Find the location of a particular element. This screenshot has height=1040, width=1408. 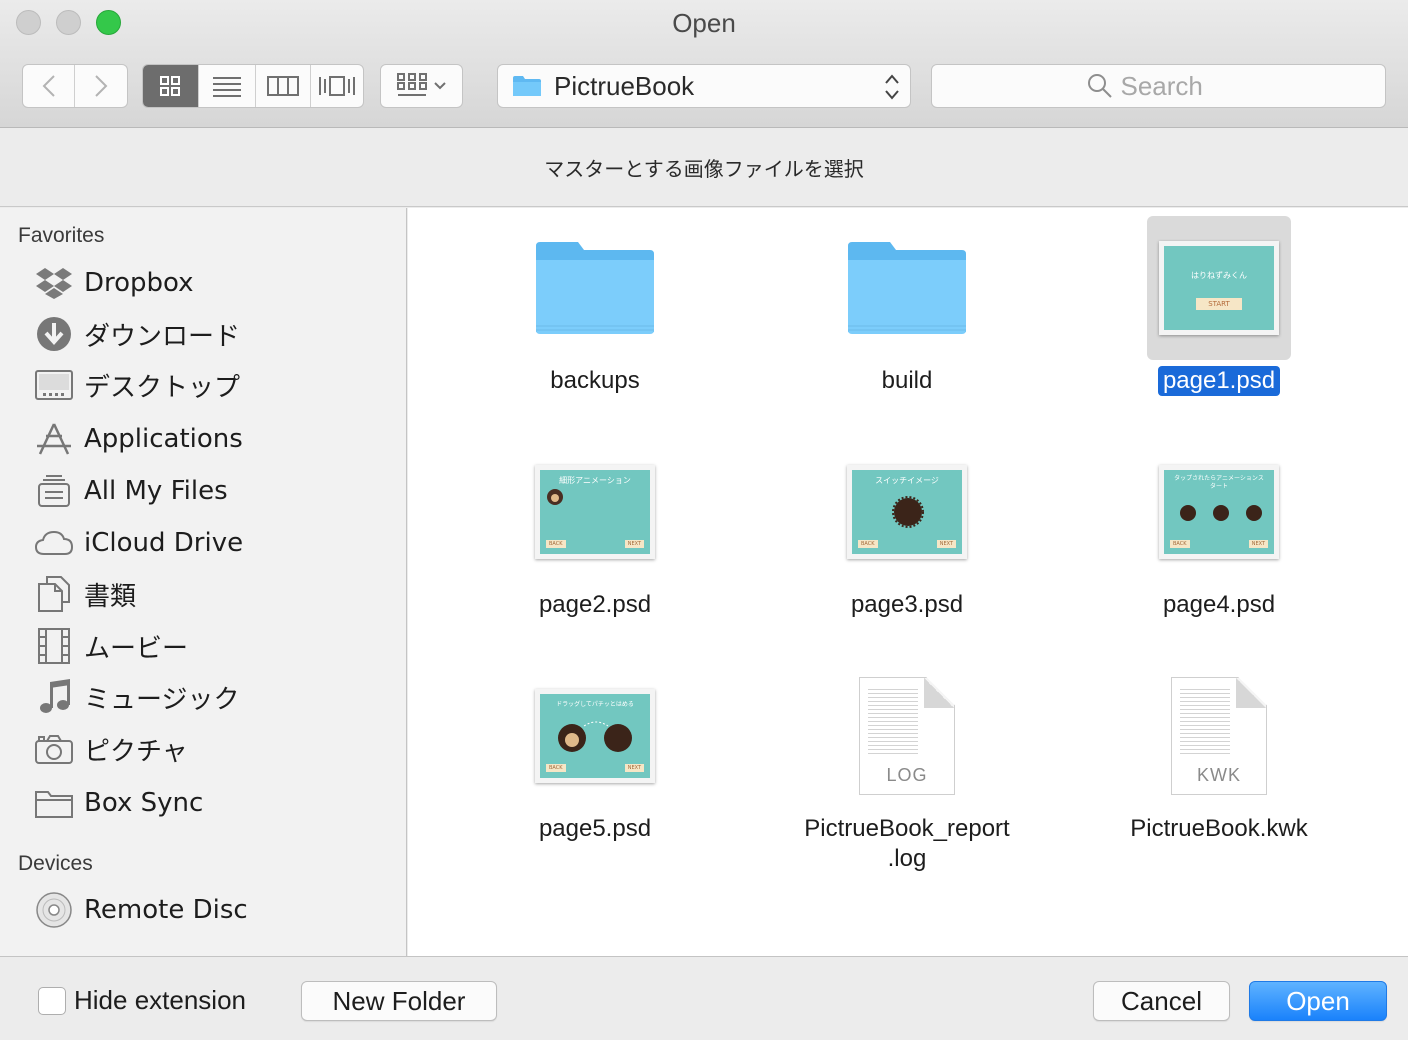

file-item-kwk: KWK PictrueBook.kwk is located at coordinates (1219, 754).